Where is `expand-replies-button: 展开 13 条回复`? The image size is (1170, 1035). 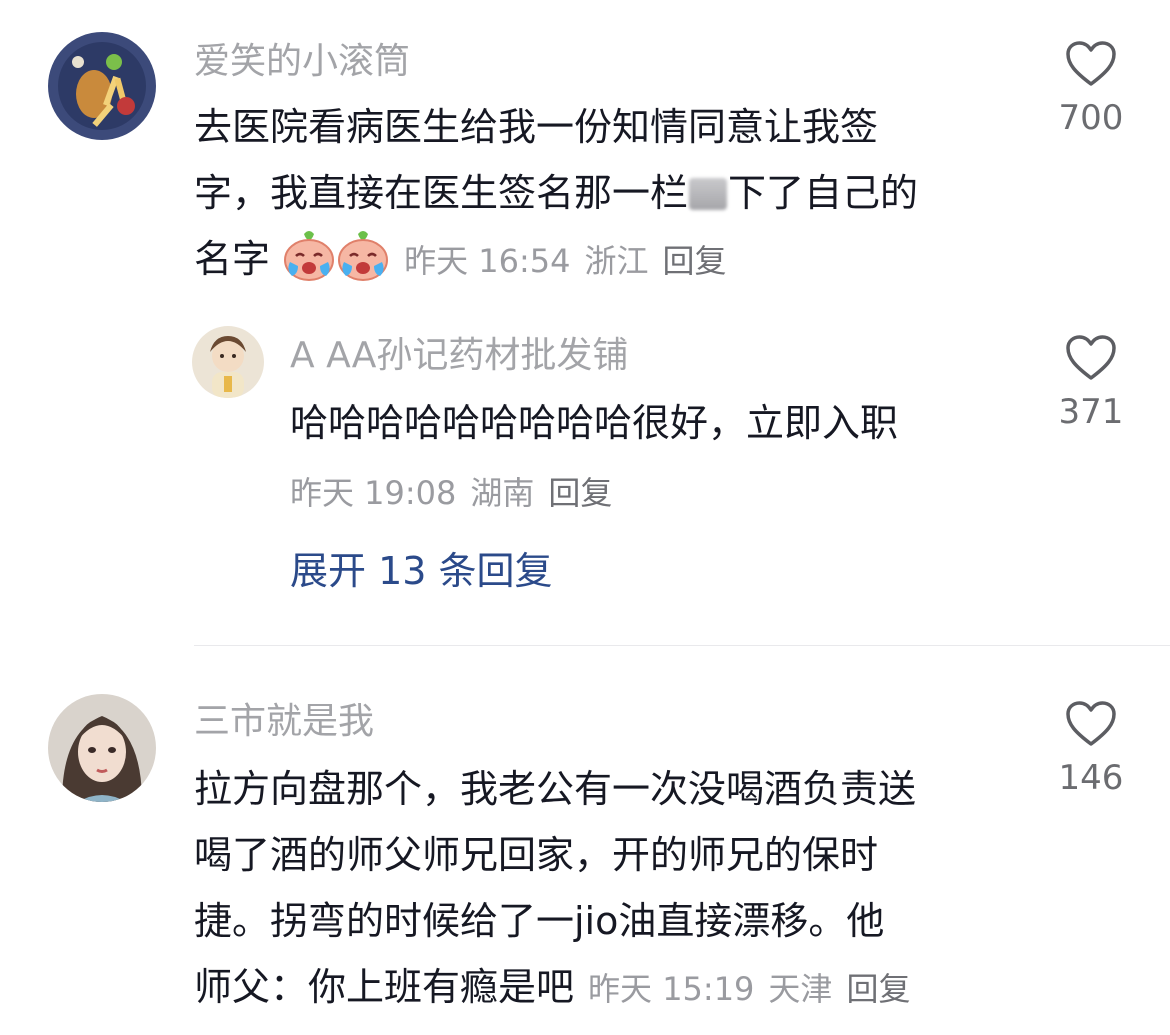 expand-replies-button: 展开 13 条回复 is located at coordinates (421, 571).